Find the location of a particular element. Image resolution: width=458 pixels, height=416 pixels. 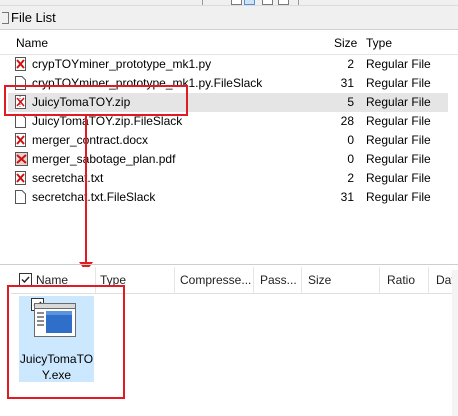

file-list-title-bar: File List is located at coordinates (229, 18).